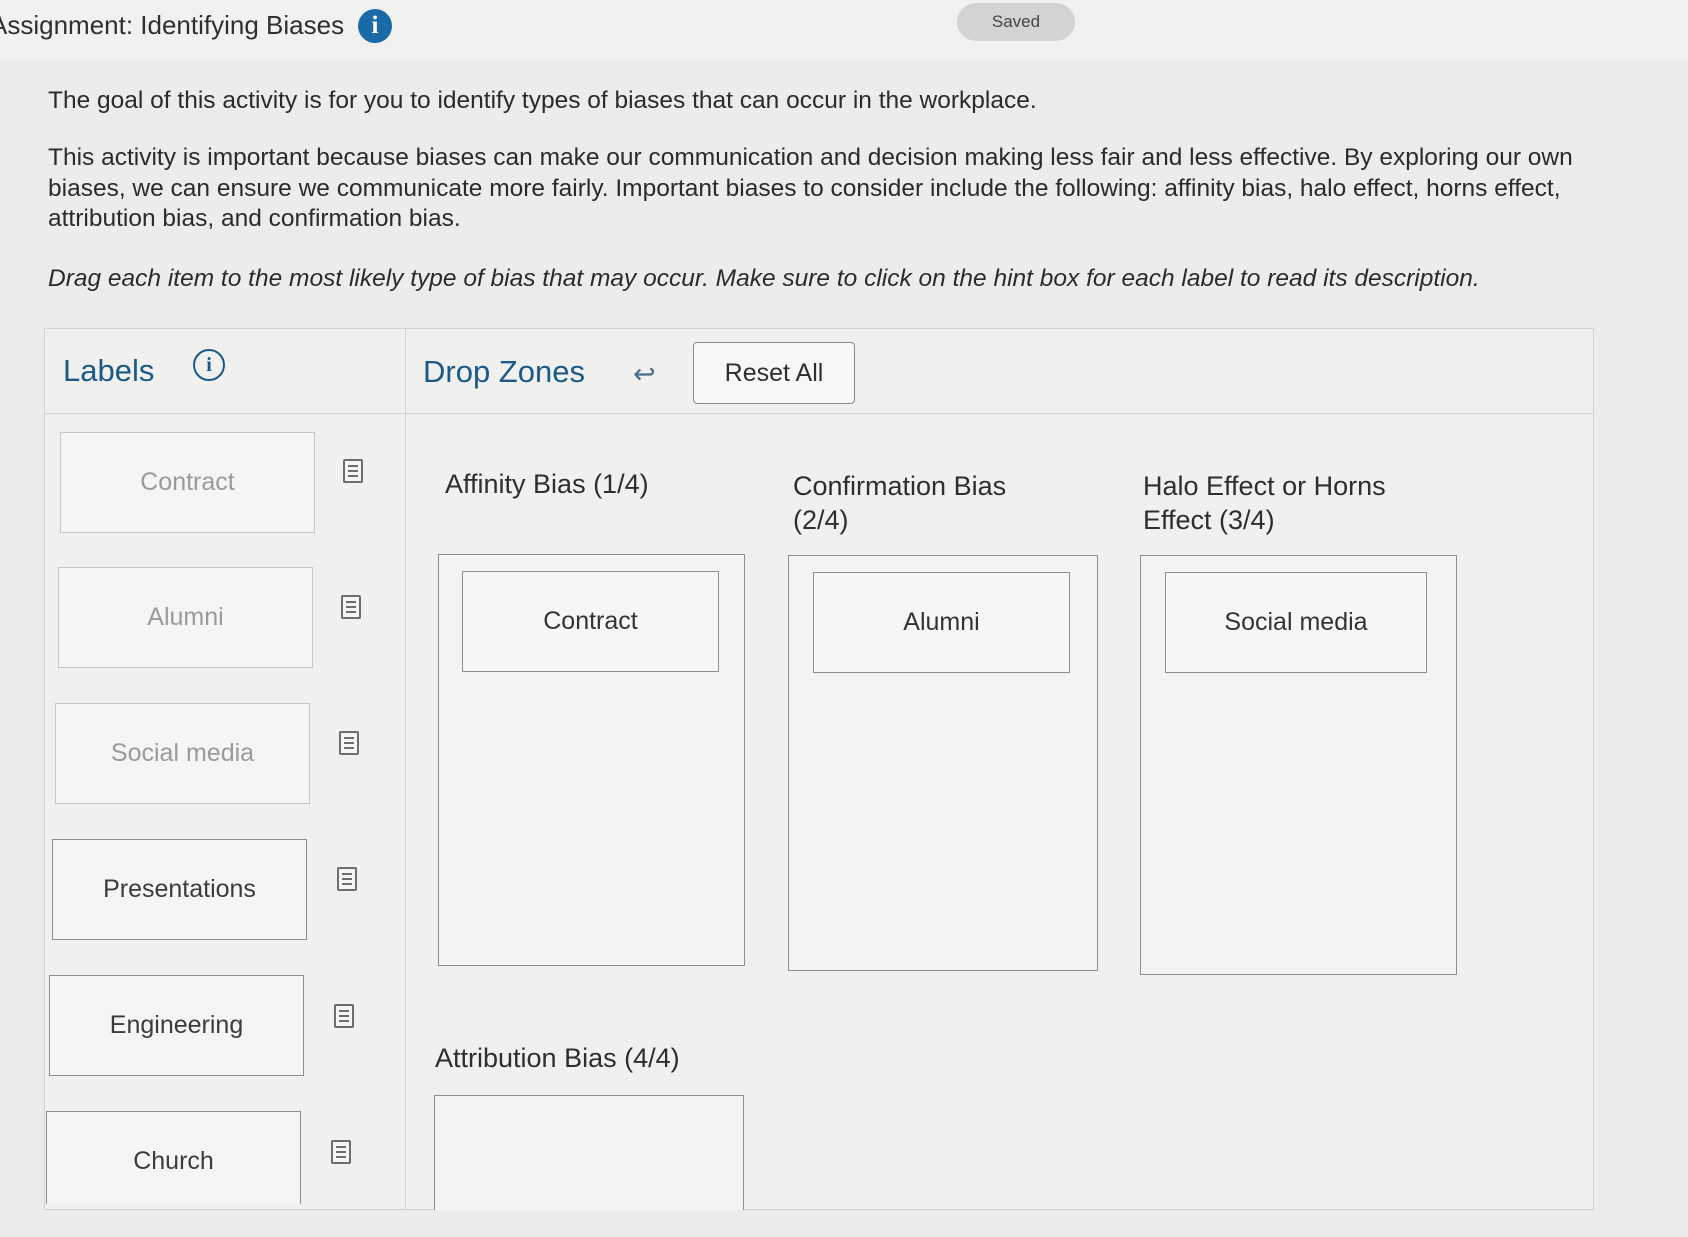 This screenshot has height=1237, width=1688. What do you see at coordinates (375, 26) in the screenshot?
I see `info-icon: i` at bounding box center [375, 26].